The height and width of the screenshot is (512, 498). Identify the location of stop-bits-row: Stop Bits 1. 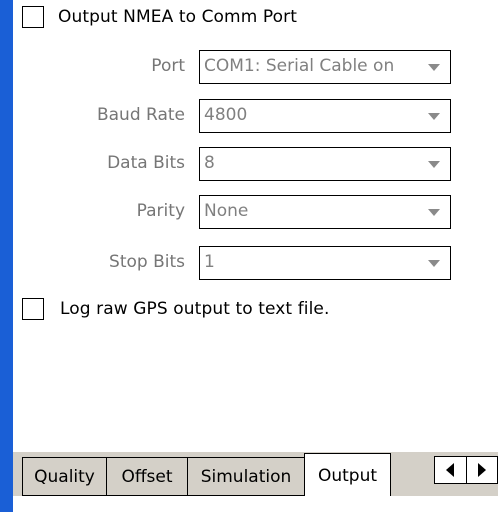
(249, 263).